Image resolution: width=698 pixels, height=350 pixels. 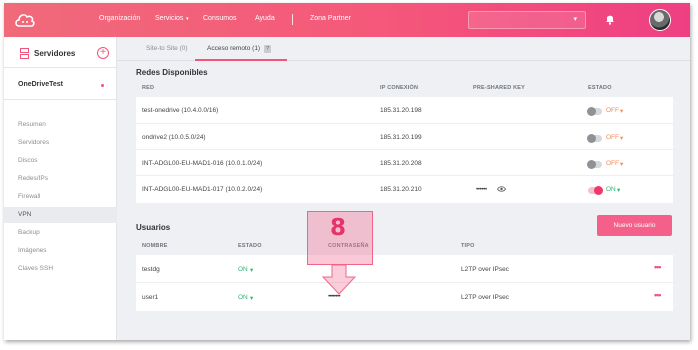 I want to click on account-select: ▾, so click(x=527, y=20).